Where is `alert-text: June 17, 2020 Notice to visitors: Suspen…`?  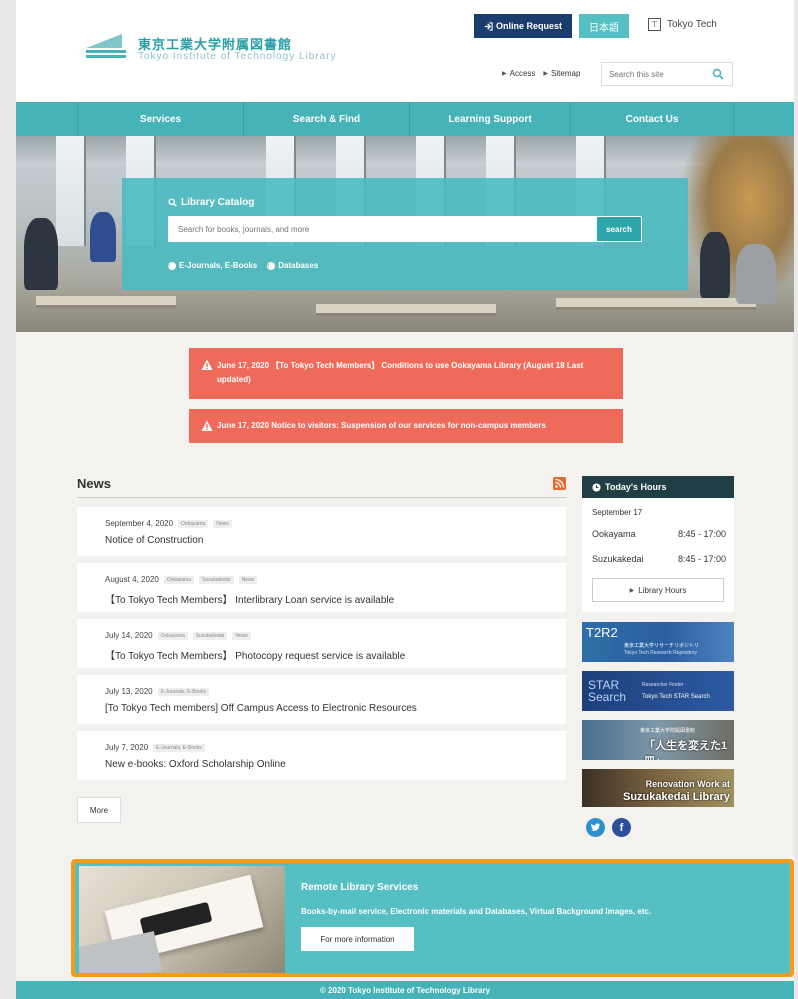
alert-text: June 17, 2020 Notice to visitors: Suspen… is located at coordinates (381, 425).